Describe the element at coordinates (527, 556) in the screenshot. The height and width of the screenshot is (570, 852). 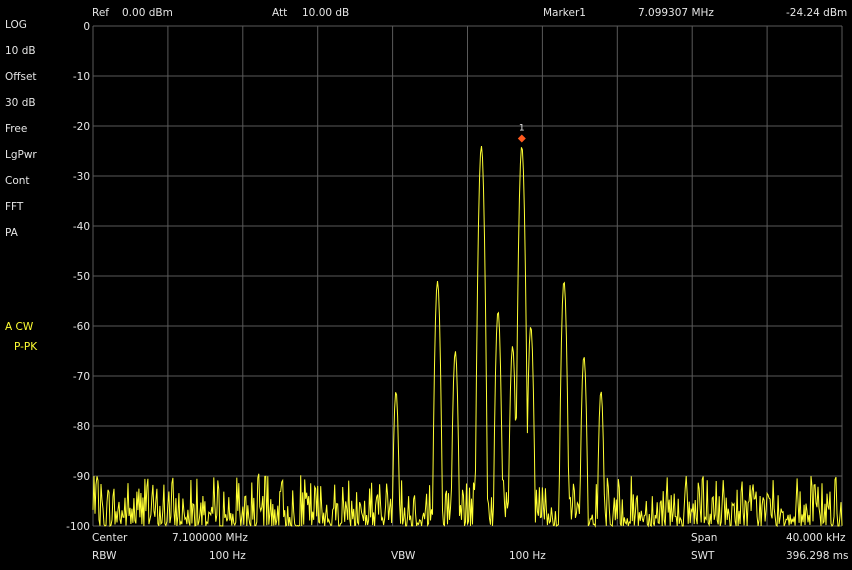
I see `vbw-value: 100 Hz` at that location.